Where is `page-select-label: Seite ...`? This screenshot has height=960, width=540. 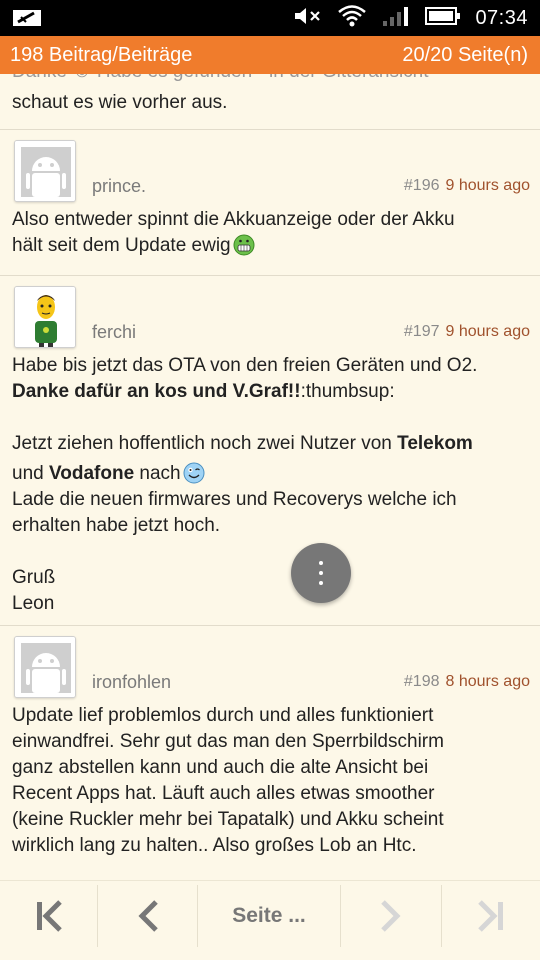
page-select-label: Seite ... is located at coordinates (269, 915).